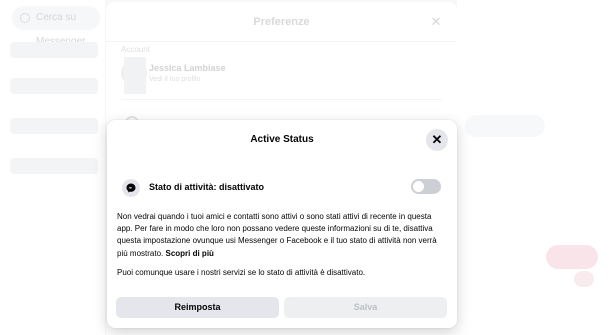 This screenshot has width=610, height=335. I want to click on close-icon: ✕, so click(437, 139).